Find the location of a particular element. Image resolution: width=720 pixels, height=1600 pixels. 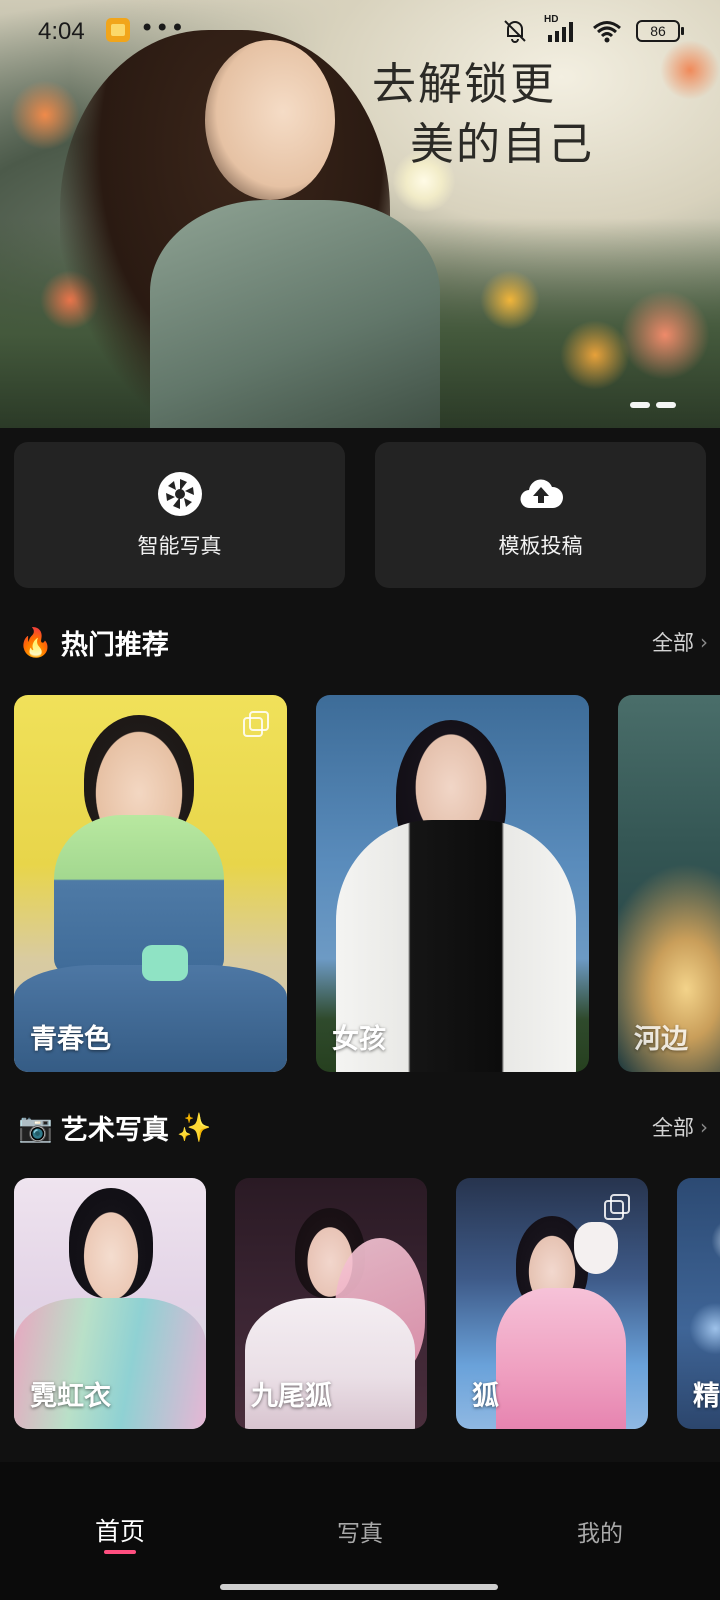

template-card-title: 青春色 is located at coordinates (70, 1039).